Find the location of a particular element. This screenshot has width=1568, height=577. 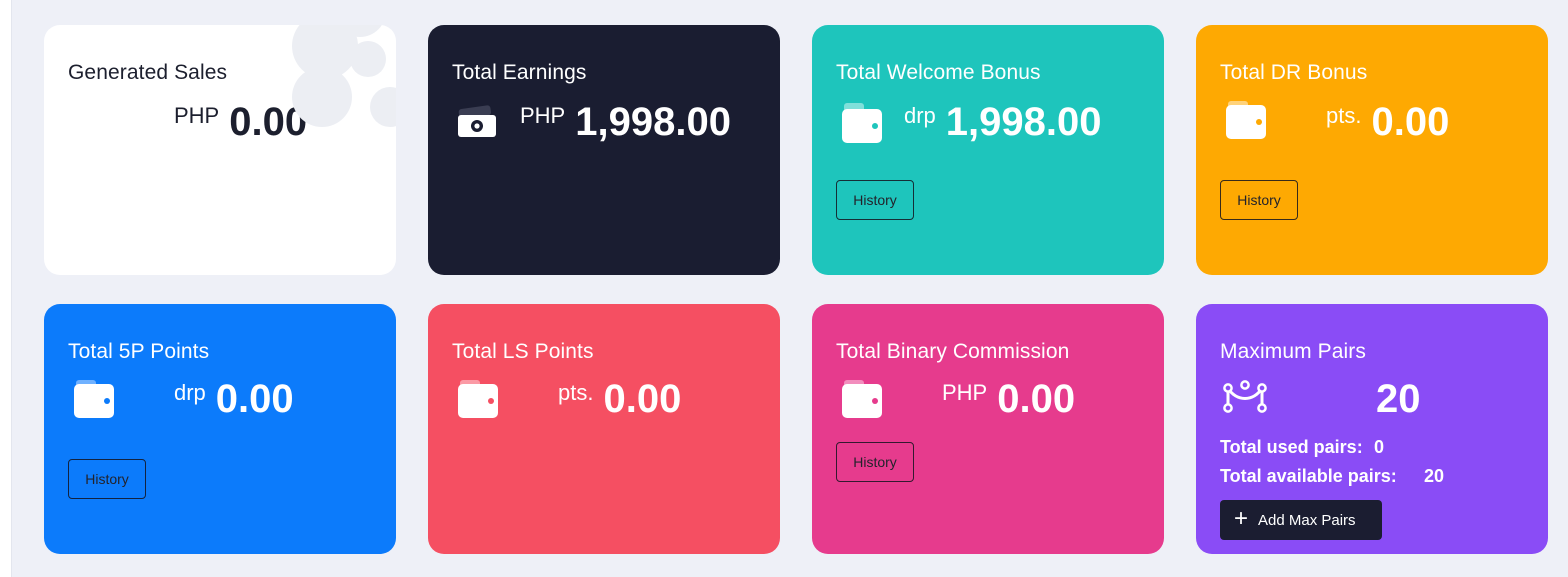

value-row: drp 1,998.00 is located at coordinates (988, 123).